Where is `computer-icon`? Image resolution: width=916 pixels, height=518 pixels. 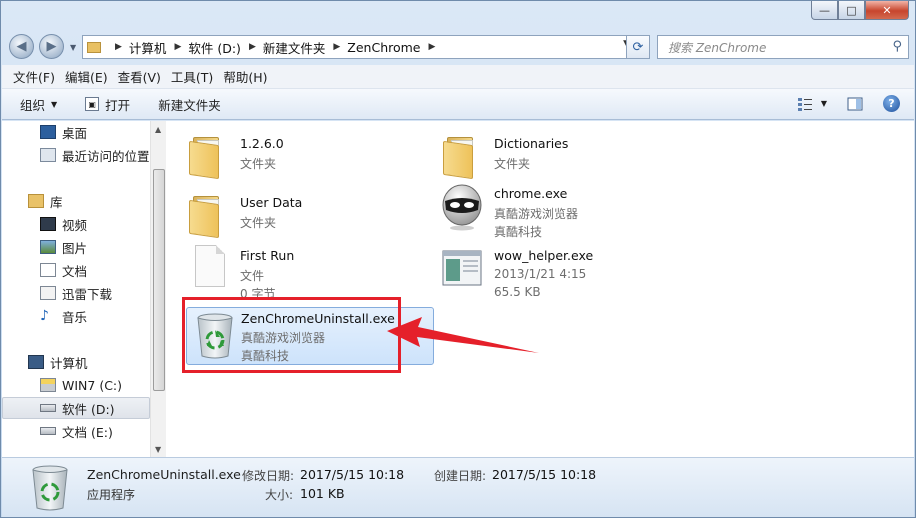
computer-icon is located at coordinates (36, 362).